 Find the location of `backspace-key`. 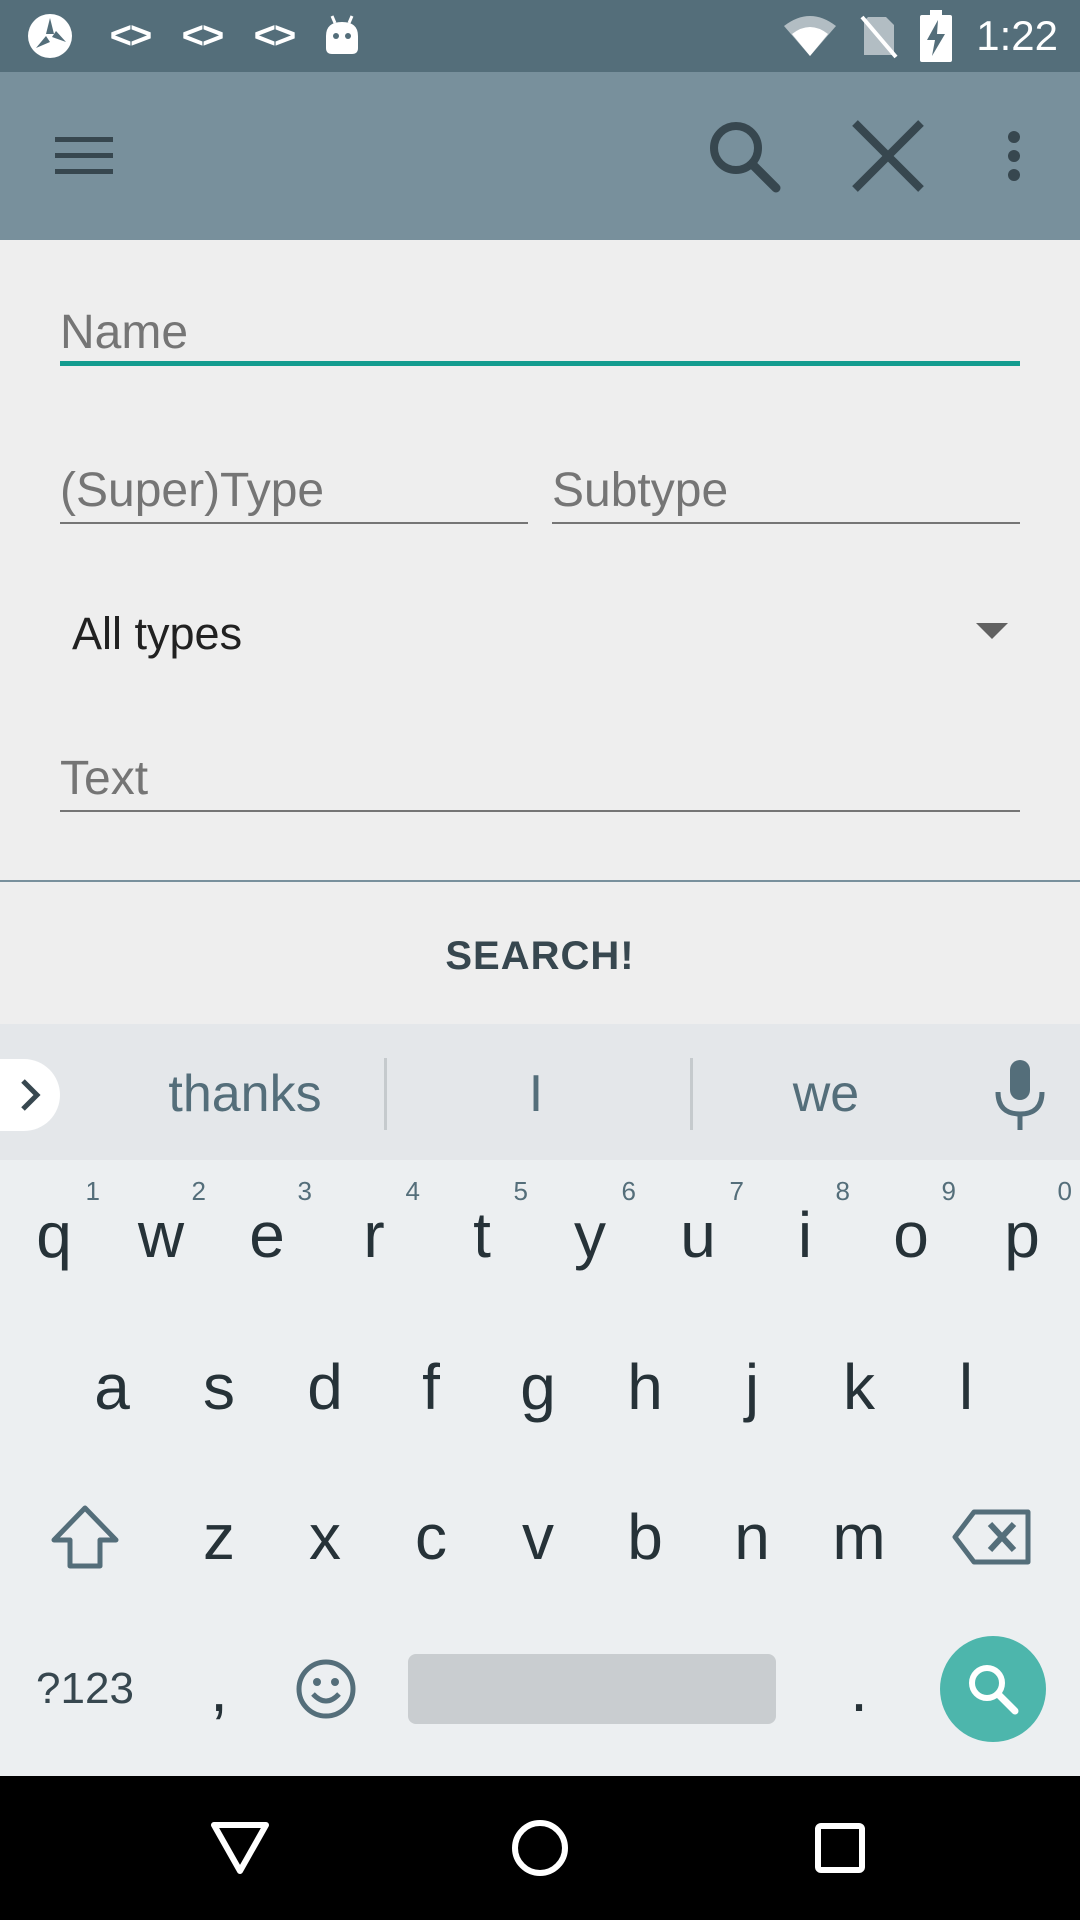

backspace-key is located at coordinates (992, 1537).